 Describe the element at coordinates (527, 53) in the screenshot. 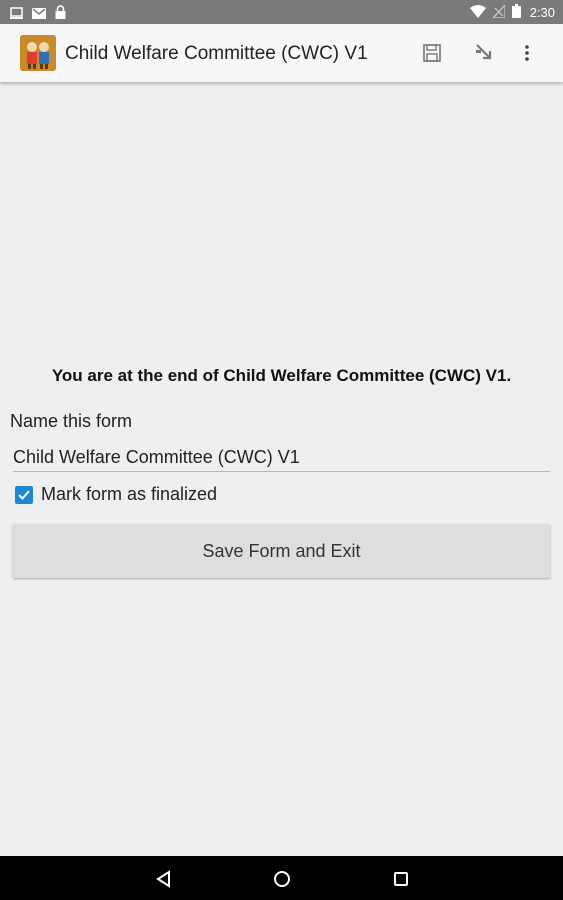

I see `overflow-menu-icon` at that location.